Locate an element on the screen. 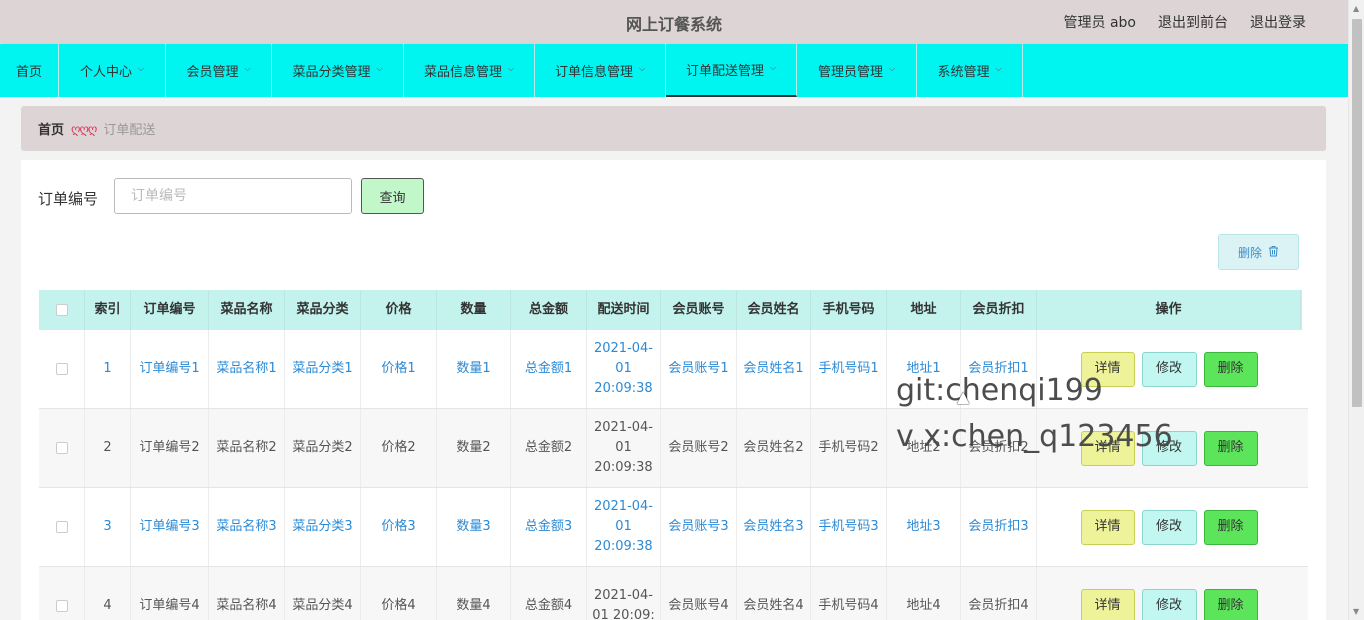 This screenshot has height=620, width=1364. nav-item-label: 管理员管理 is located at coordinates (850, 72).